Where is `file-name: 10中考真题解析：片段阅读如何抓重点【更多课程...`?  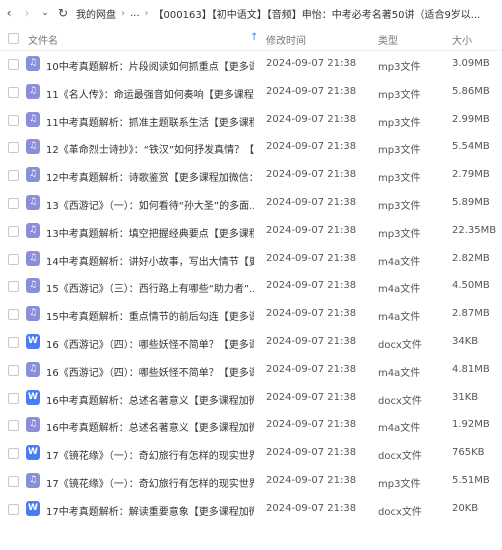
file-name: 10中考真题解析：片段阅读如何抓重点【更多课程... is located at coordinates (150, 65).